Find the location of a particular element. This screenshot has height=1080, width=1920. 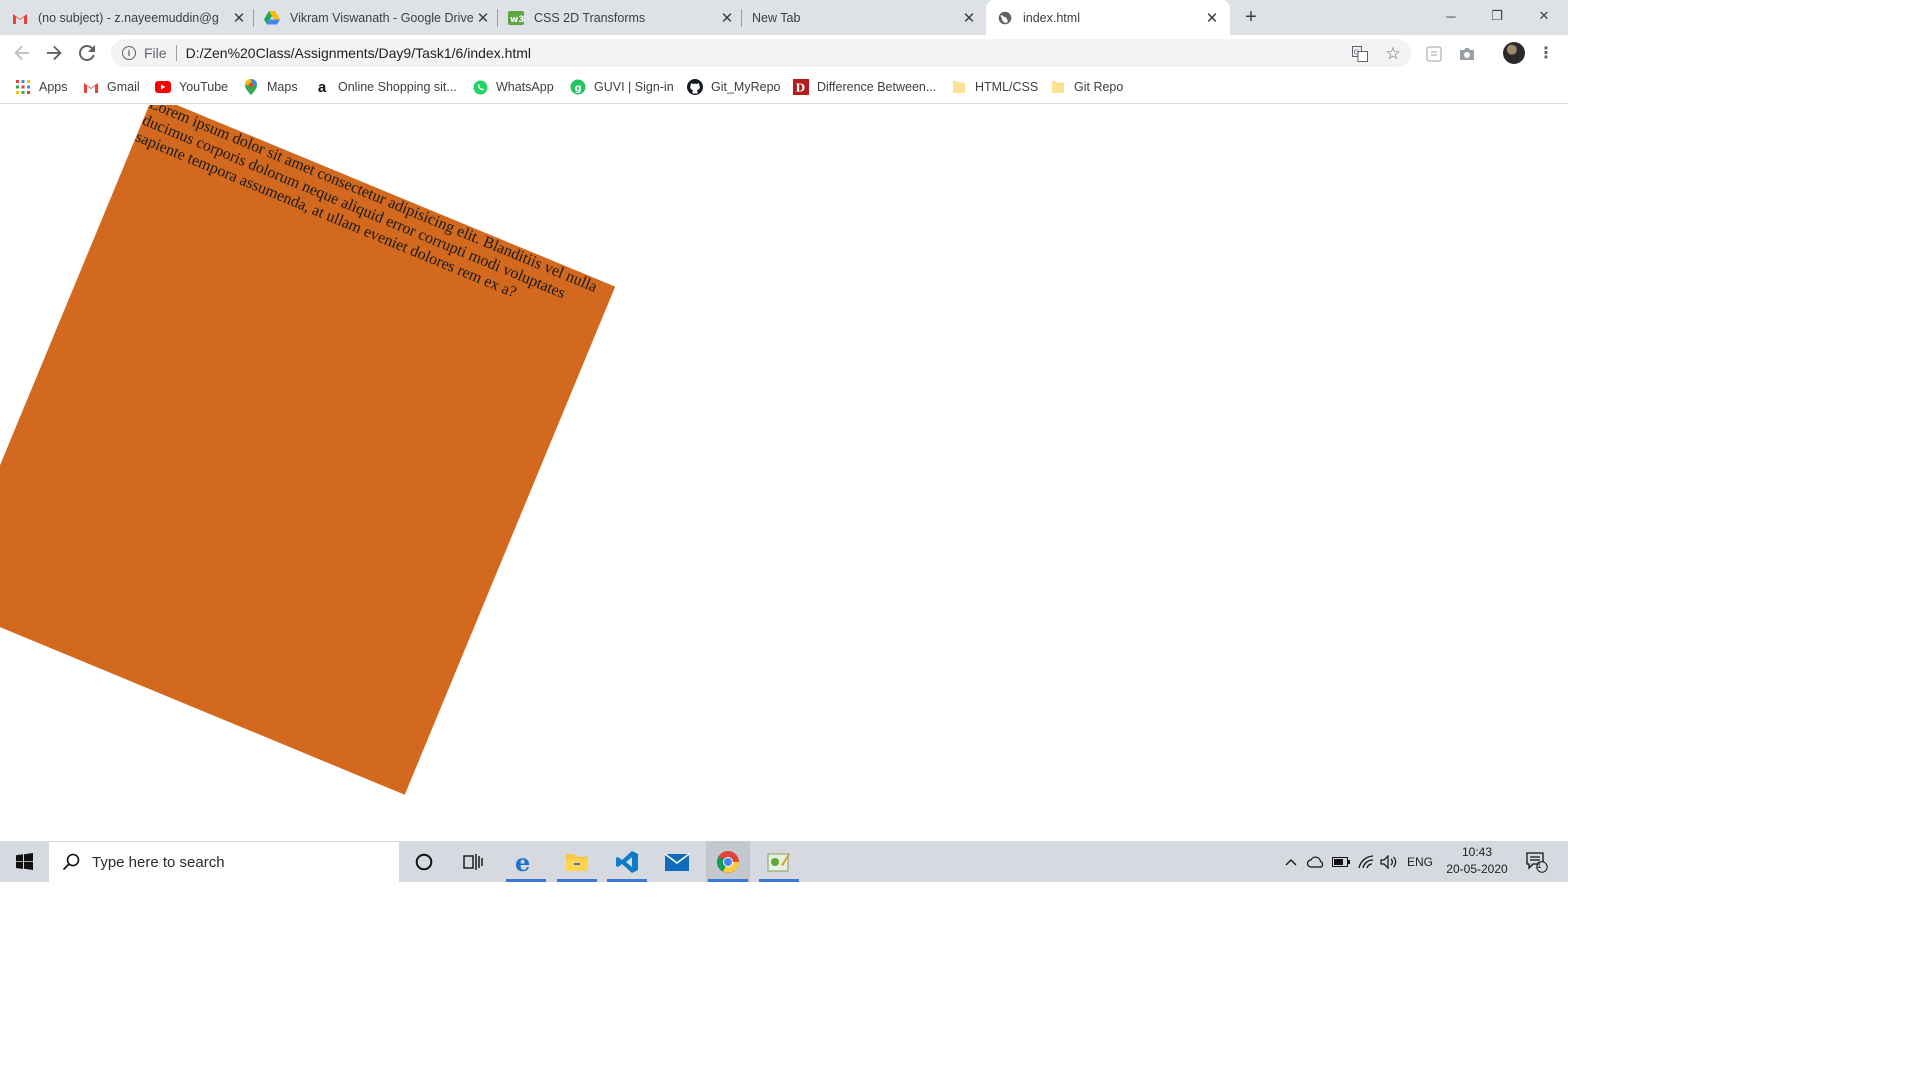

taskbar-search-box: Type here to search is located at coordinates (224, 862).